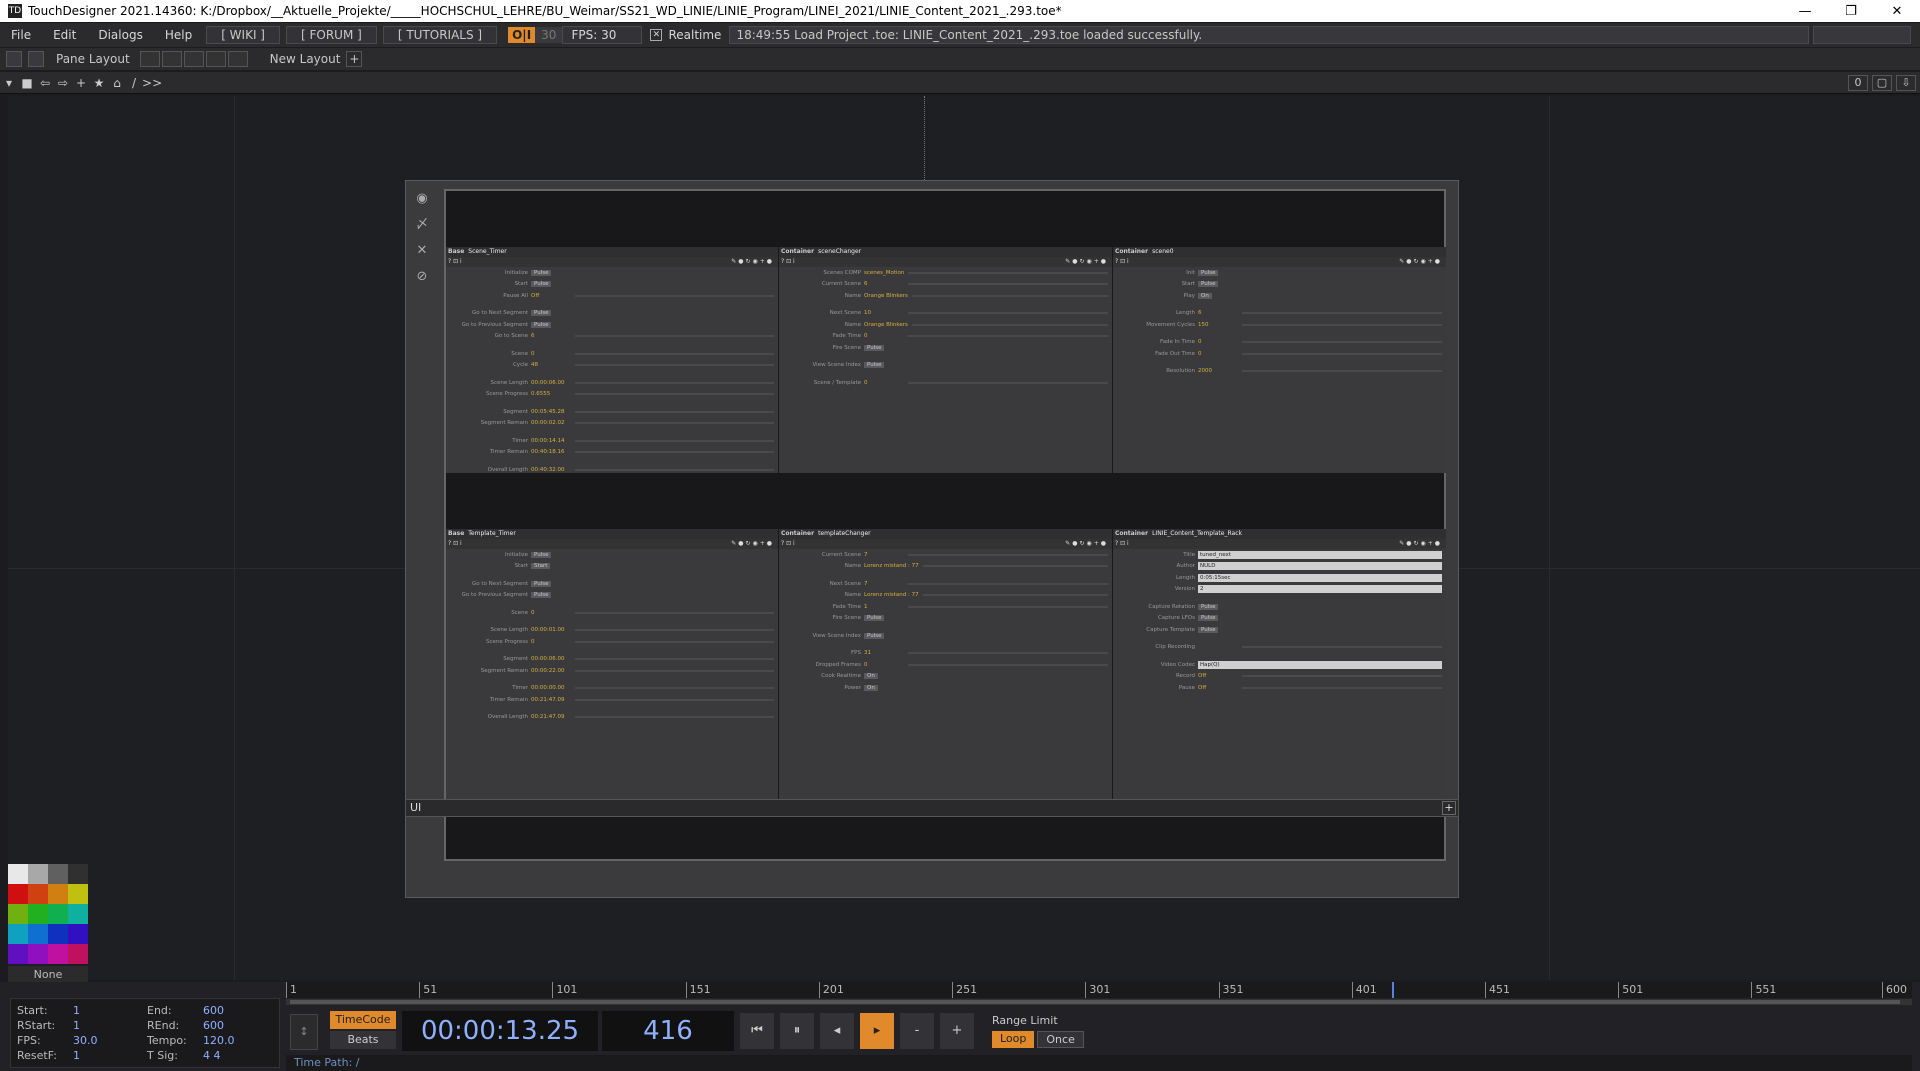 This screenshot has height=1071, width=1920. I want to click on param-value: 00:00:06.00, so click(551, 659).